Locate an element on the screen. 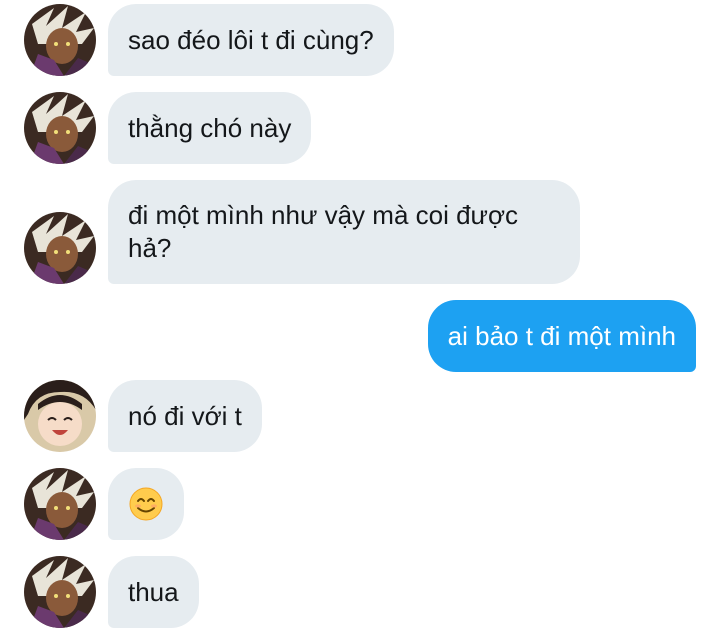 The width and height of the screenshot is (720, 631). message-bubble: nó đi với t is located at coordinates (185, 416).